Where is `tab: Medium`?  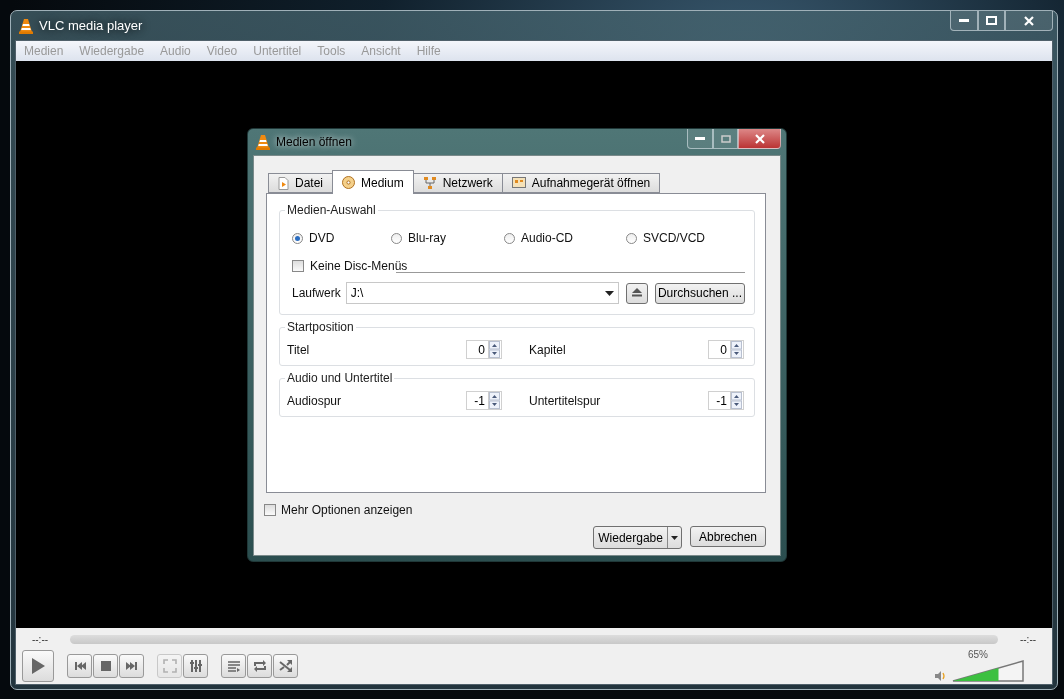 tab: Medium is located at coordinates (373, 182).